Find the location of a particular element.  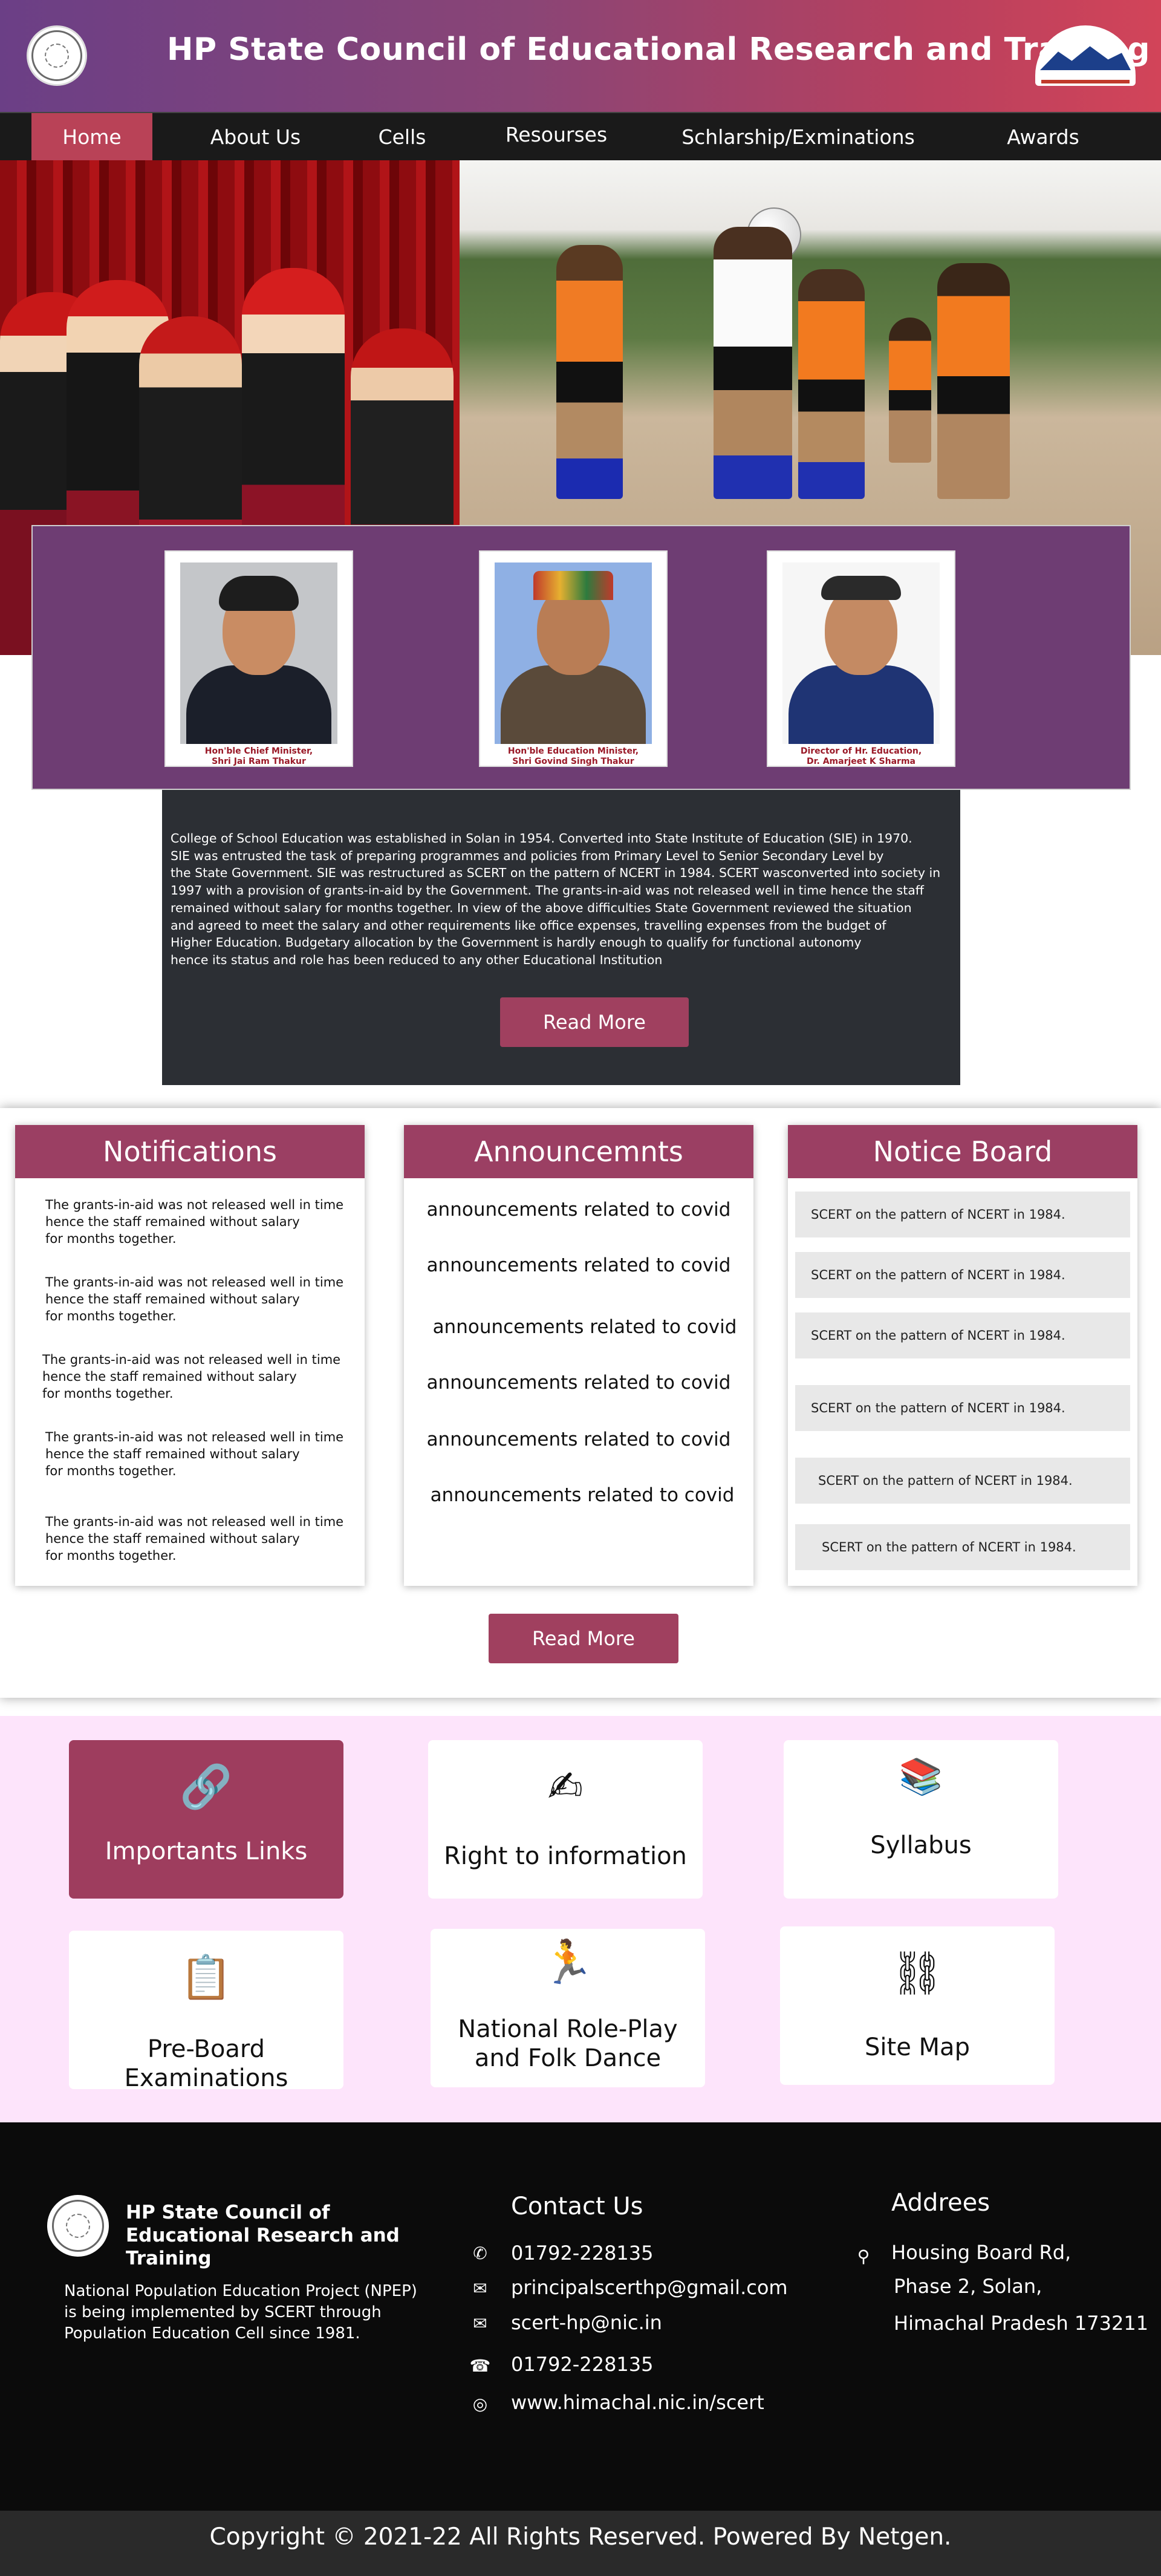

scert-logo is located at coordinates (57, 55).